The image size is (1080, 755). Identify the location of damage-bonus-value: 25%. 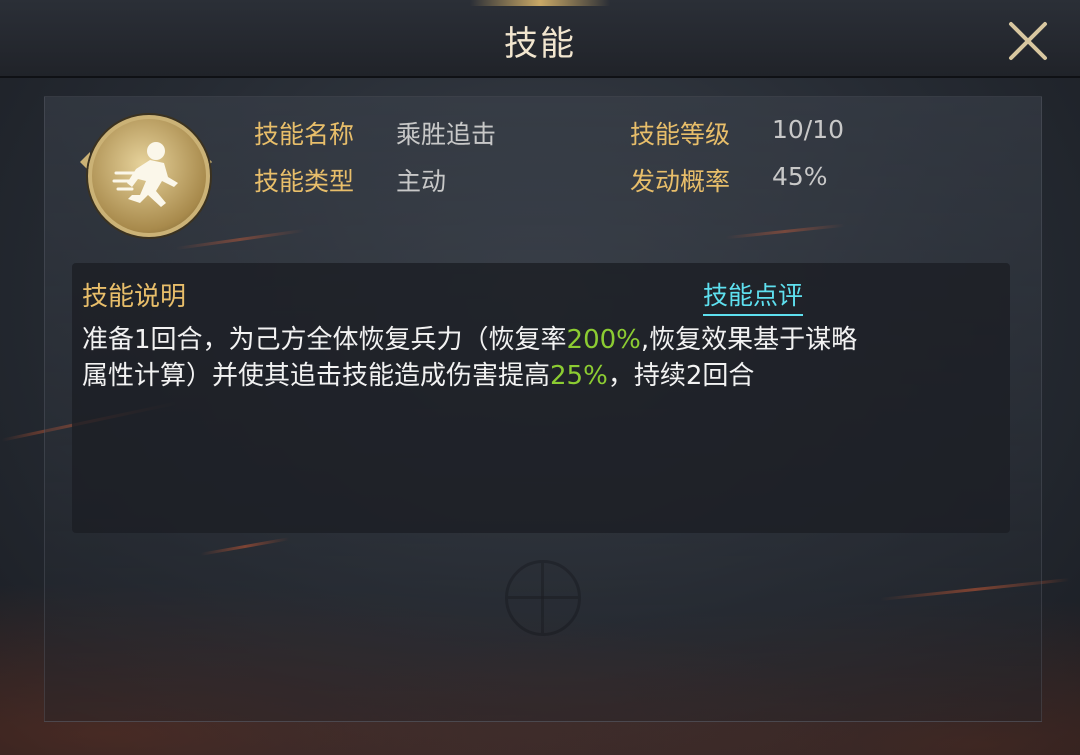
(579, 376).